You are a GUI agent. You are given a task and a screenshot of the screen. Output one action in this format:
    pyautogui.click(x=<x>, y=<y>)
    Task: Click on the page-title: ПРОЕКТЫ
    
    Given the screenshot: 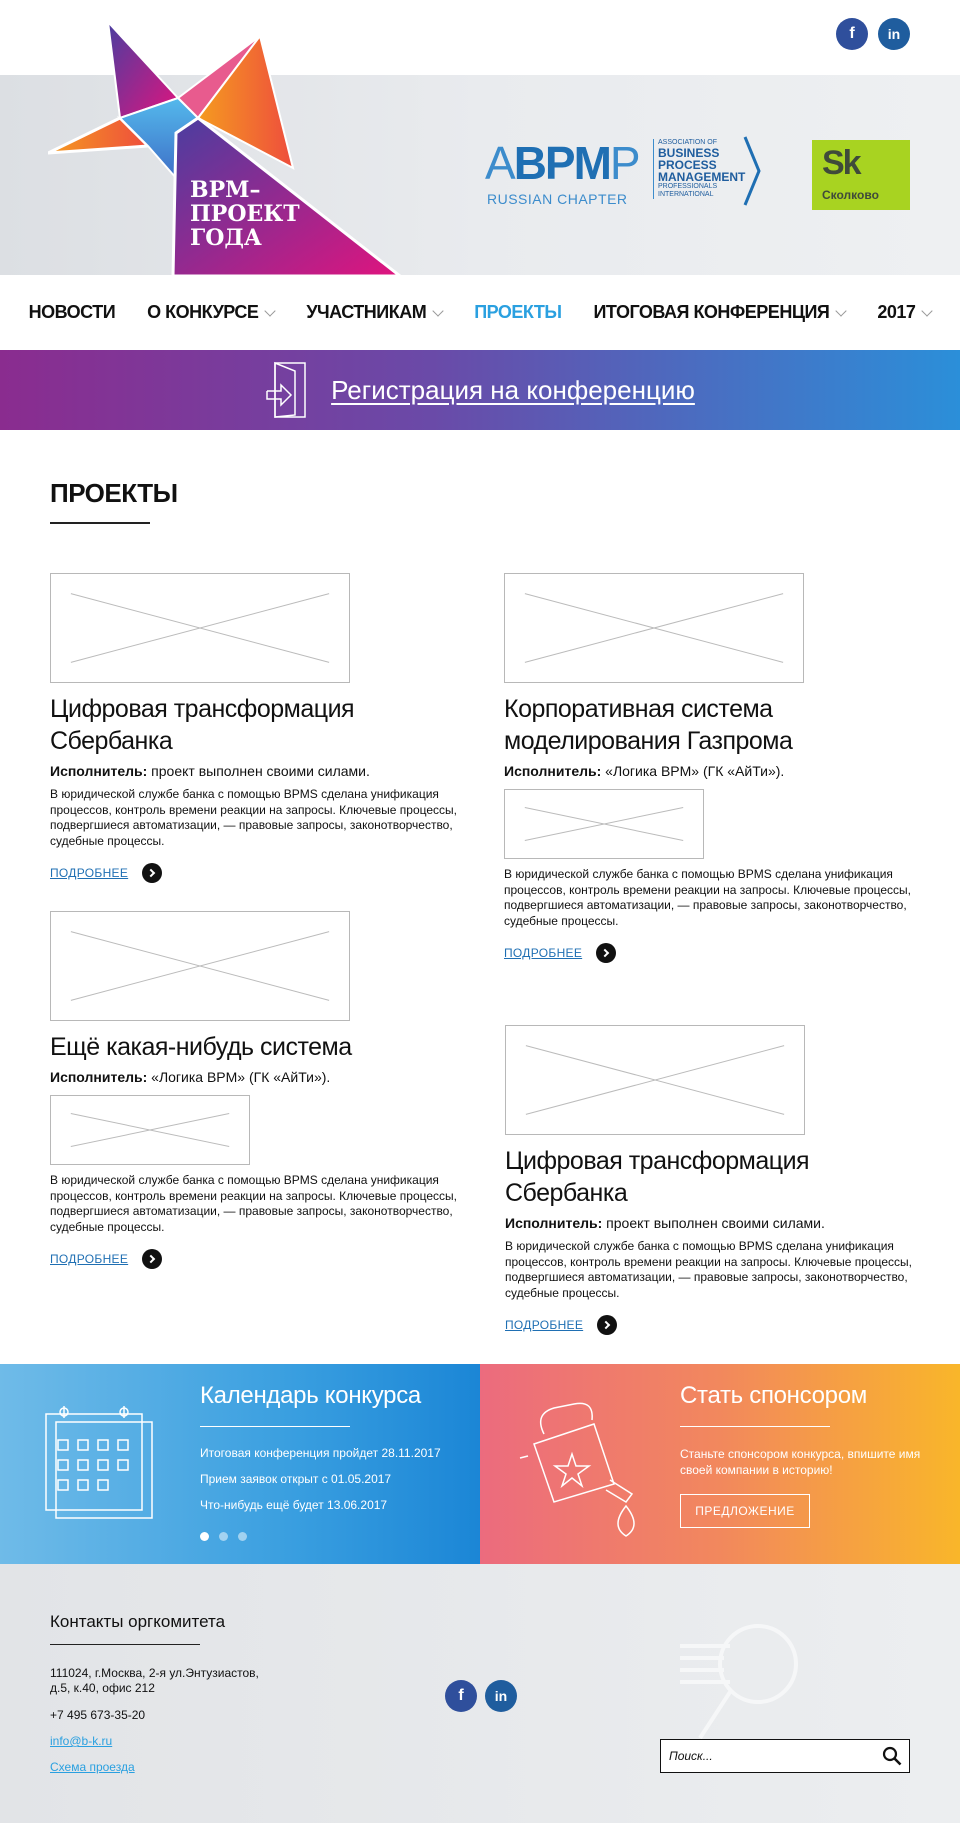 What is the action you would take?
    pyautogui.click(x=114, y=493)
    